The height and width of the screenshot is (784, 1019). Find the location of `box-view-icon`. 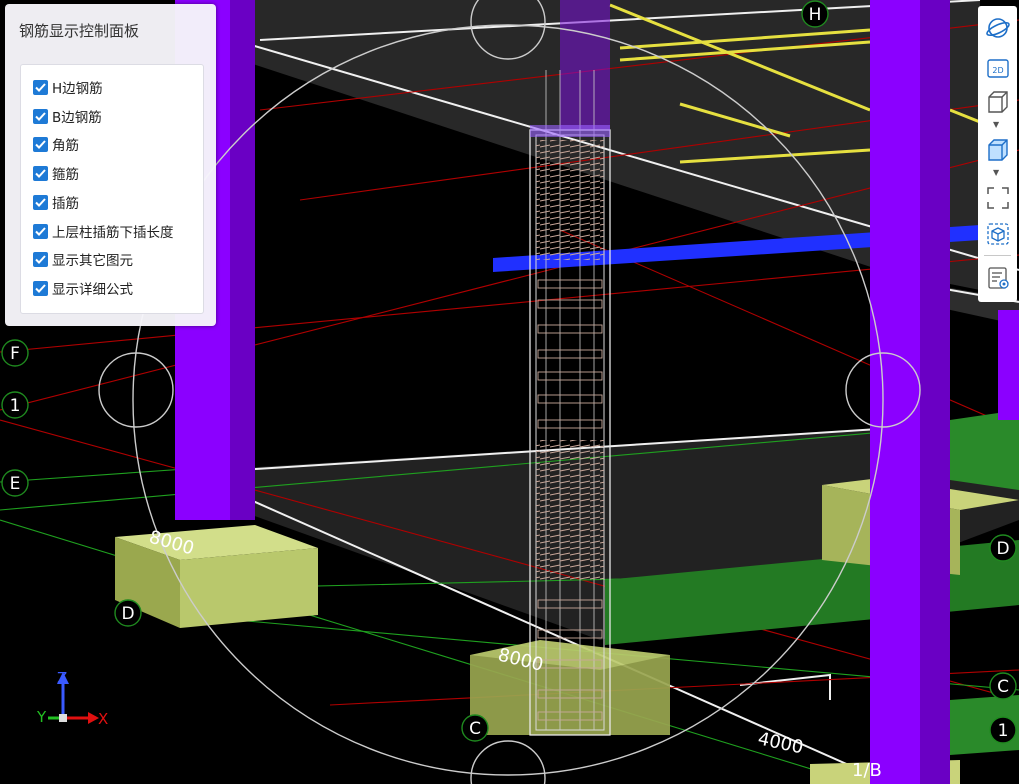

box-view-icon is located at coordinates (997, 233).